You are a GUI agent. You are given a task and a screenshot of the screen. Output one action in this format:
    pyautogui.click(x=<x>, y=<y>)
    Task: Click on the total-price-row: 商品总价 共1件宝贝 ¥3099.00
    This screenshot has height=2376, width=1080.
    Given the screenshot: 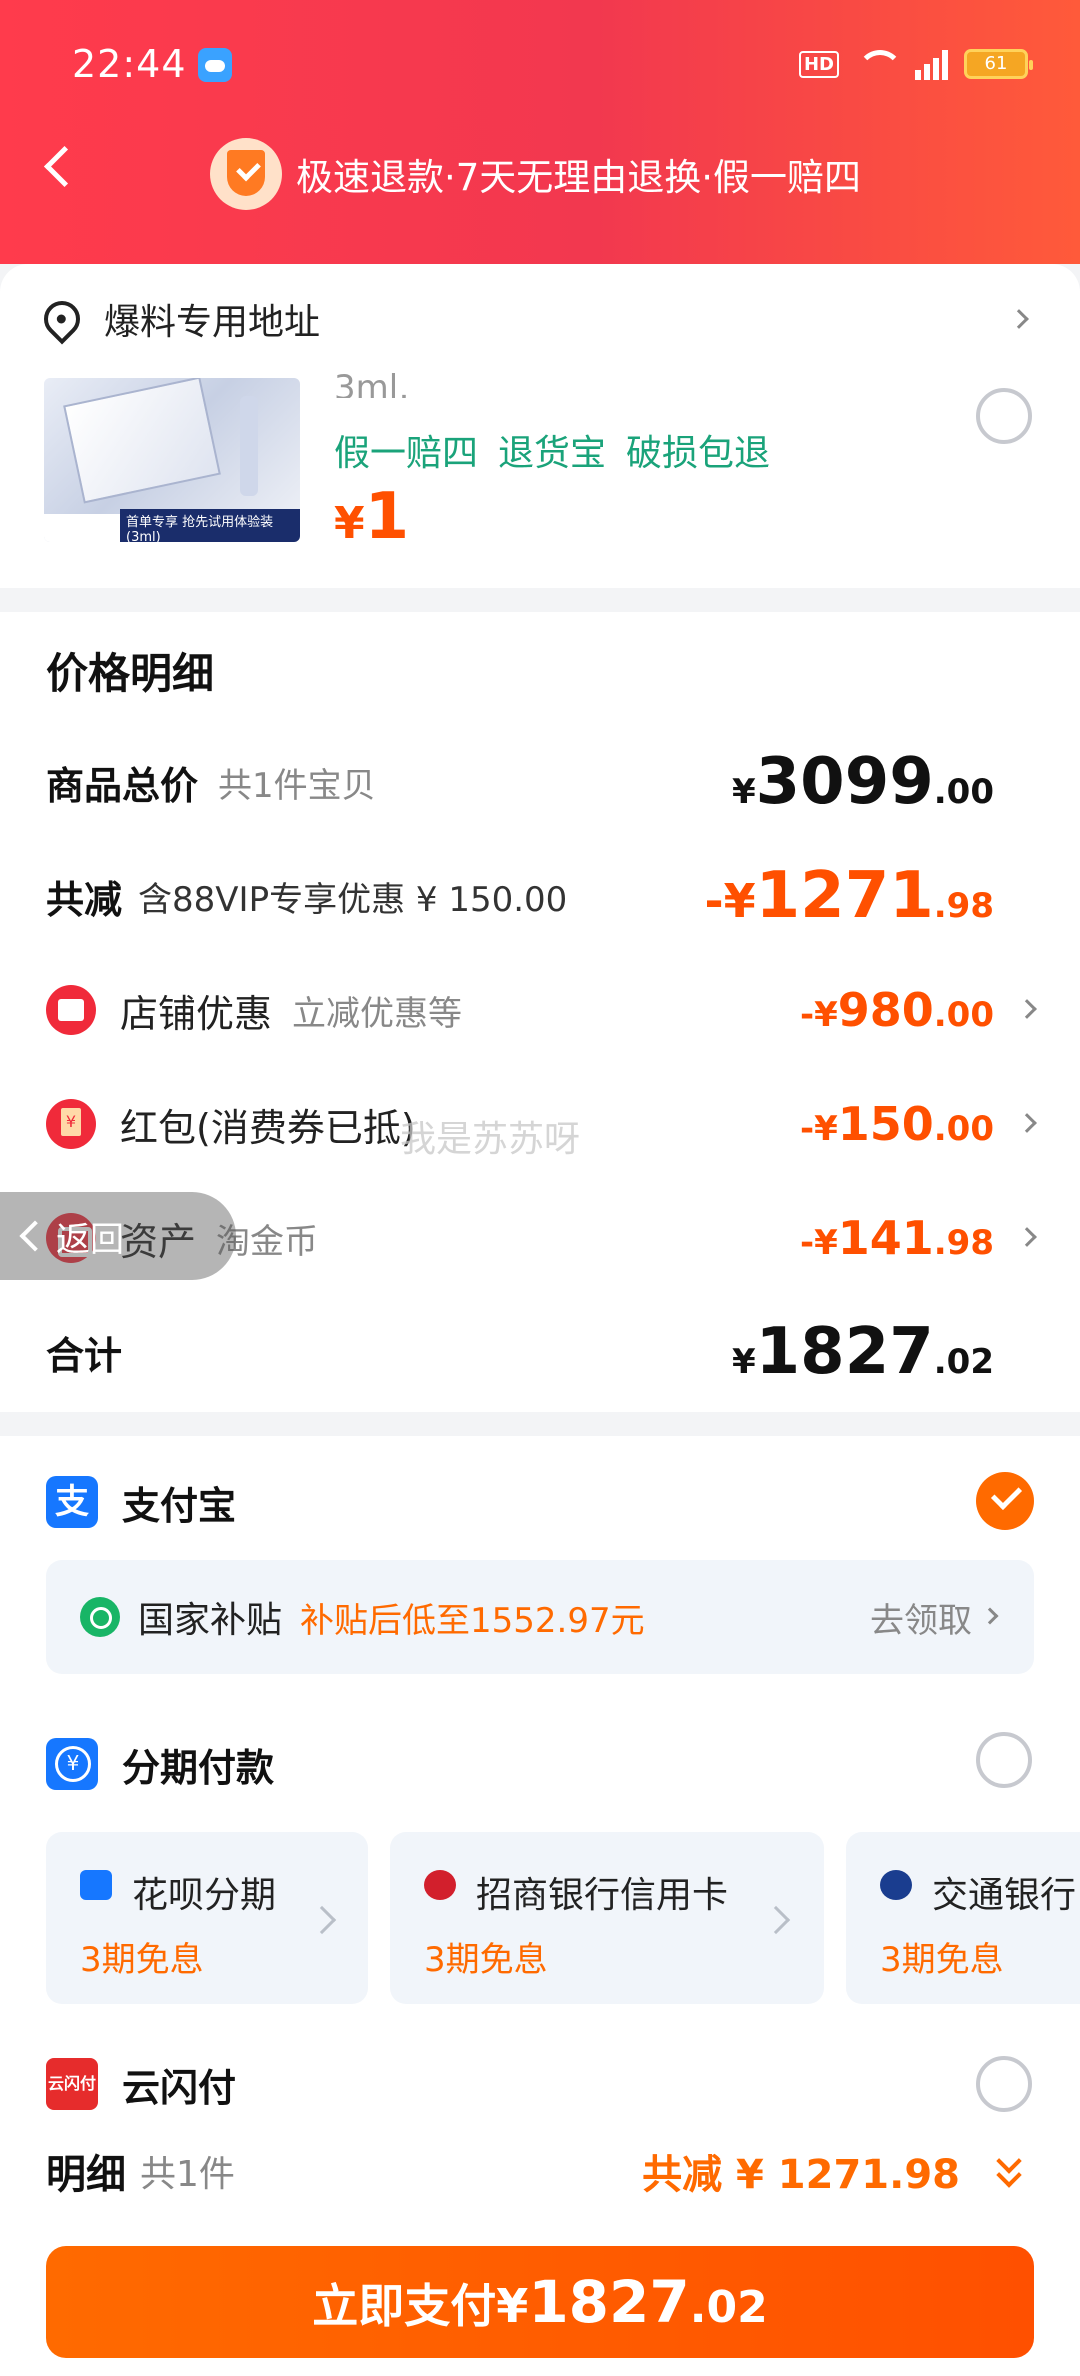 What is the action you would take?
    pyautogui.click(x=540, y=782)
    